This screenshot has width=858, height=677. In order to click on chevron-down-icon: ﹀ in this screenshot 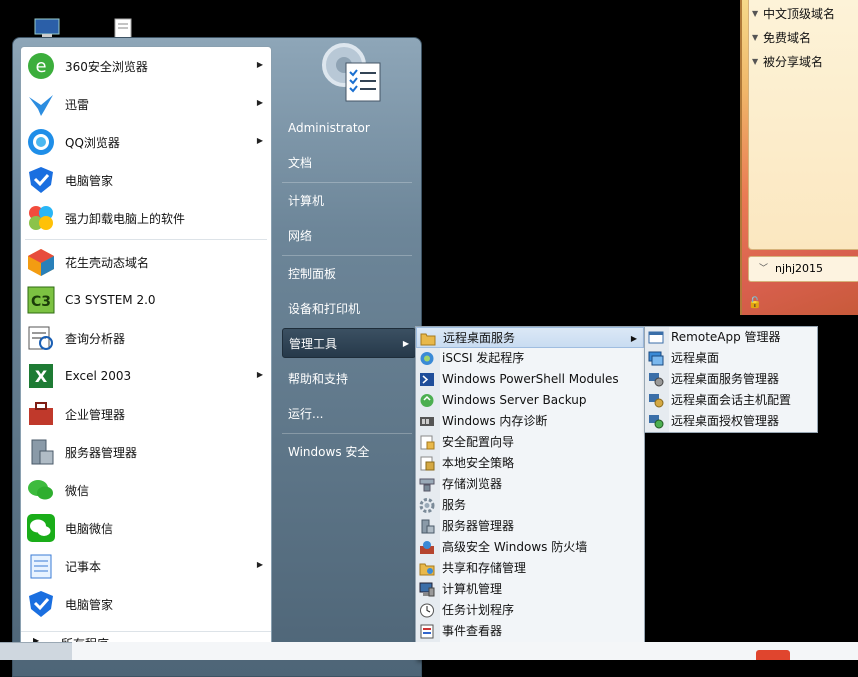, I will do `click(764, 269)`.